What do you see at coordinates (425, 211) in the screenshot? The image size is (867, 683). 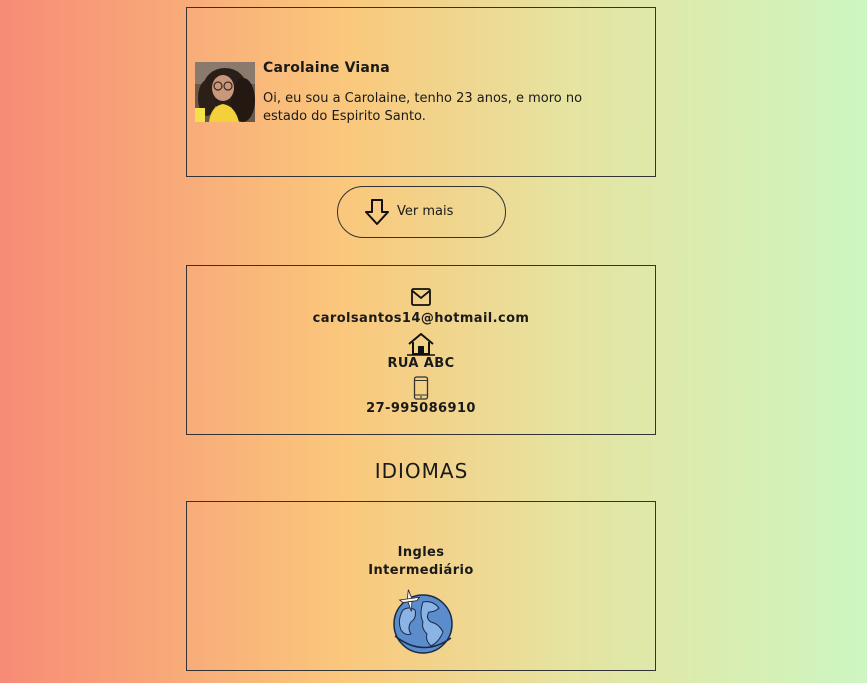 I see `ver-mais-label: Ver mais` at bounding box center [425, 211].